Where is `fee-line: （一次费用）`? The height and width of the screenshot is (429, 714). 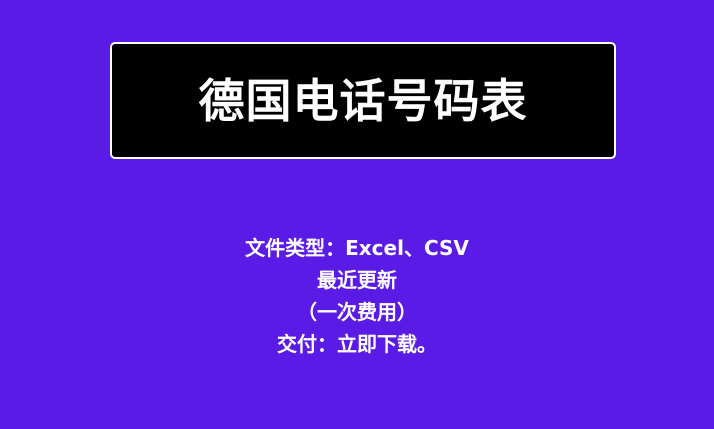
fee-line: （一次费用） is located at coordinates (357, 312).